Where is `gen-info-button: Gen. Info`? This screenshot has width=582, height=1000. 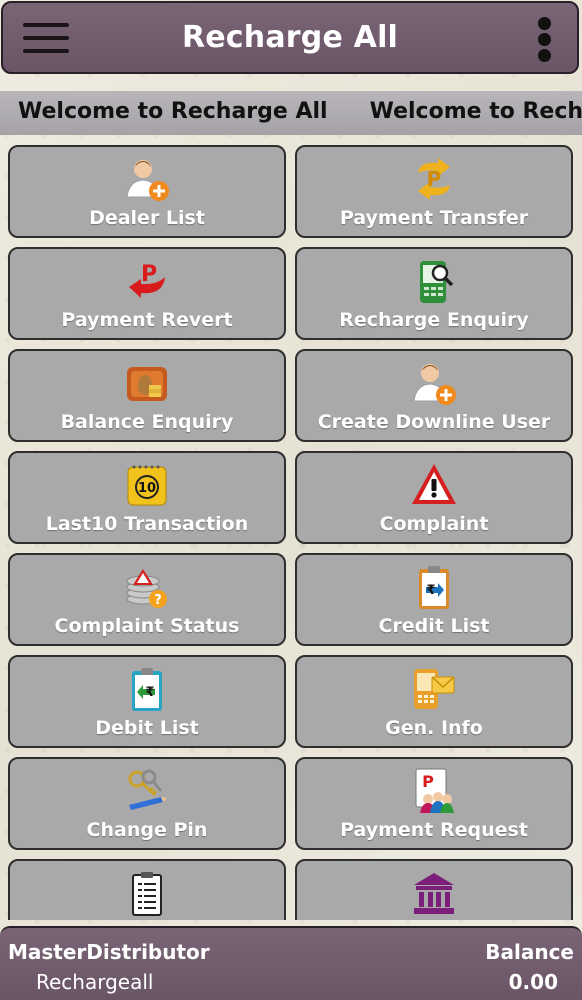
gen-info-button: Gen. Info is located at coordinates (434, 701).